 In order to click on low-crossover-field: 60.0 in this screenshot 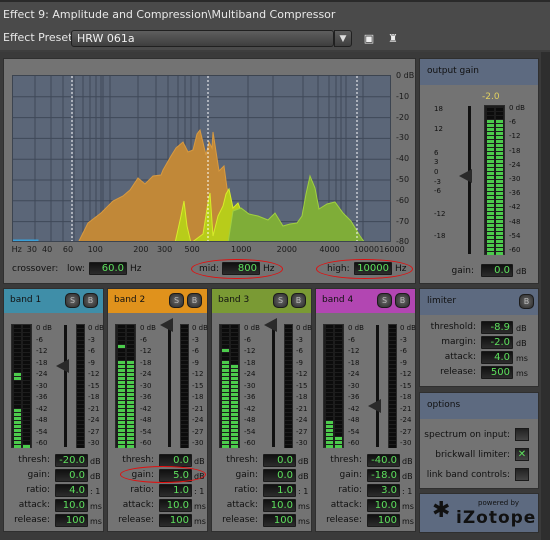, I will do `click(108, 268)`.